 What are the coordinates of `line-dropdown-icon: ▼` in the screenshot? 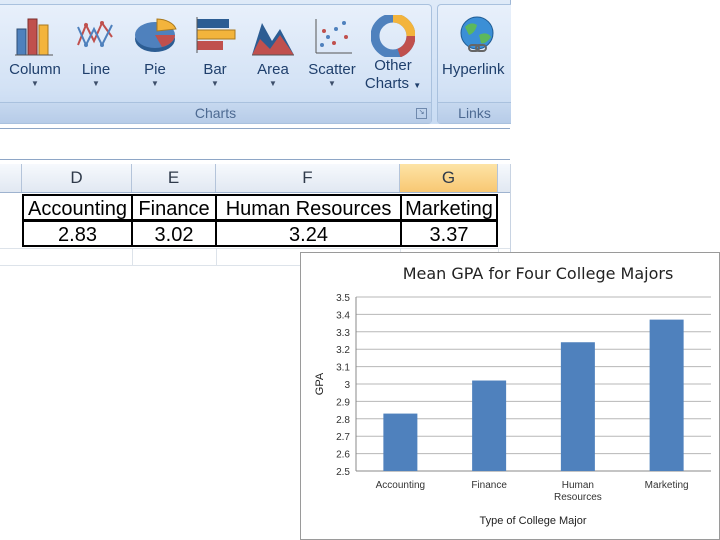 It's located at (96, 83).